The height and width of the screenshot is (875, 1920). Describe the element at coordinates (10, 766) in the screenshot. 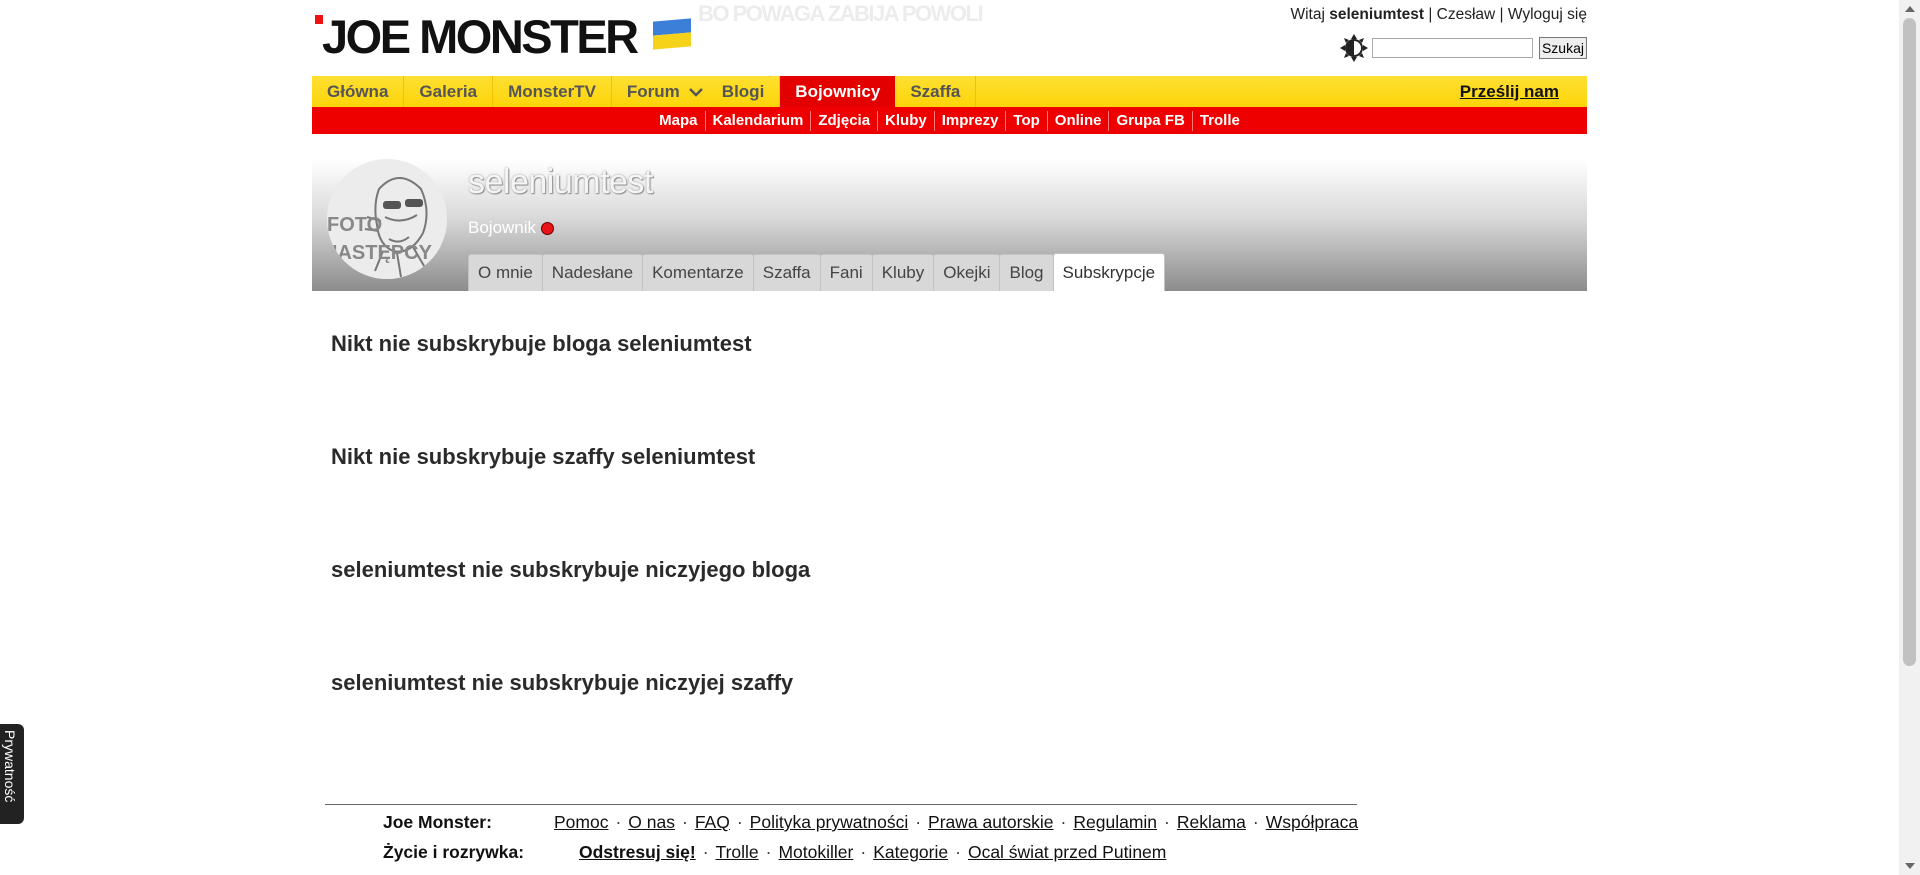

I see `privacy-tab-label: Prywatność` at that location.